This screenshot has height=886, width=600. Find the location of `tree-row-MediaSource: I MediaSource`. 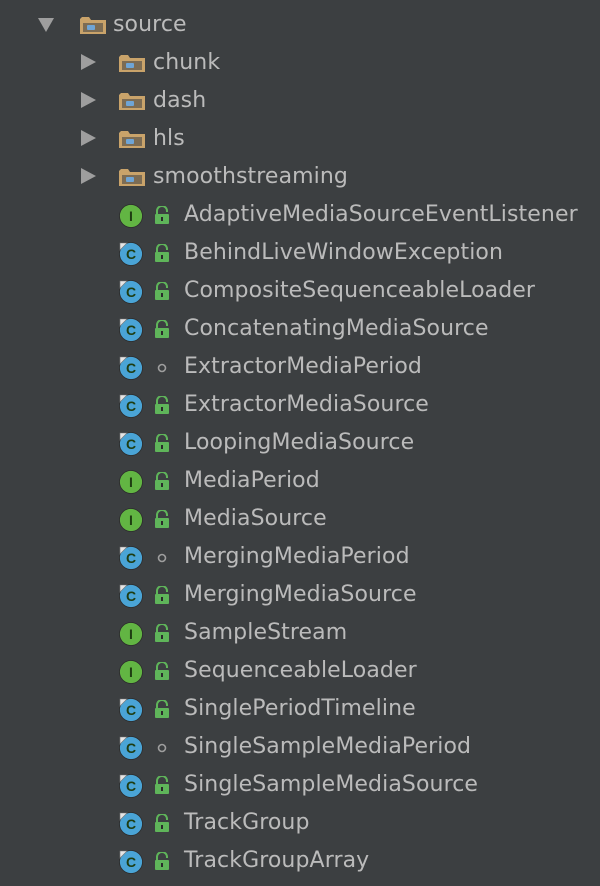

tree-row-MediaSource: I MediaSource is located at coordinates (300, 519).